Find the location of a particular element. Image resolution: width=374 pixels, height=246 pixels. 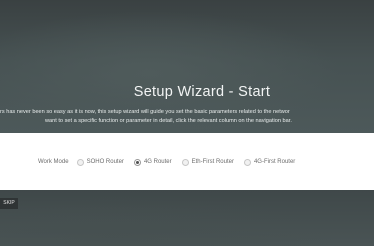

work-mode-option-soho-router: SOHO Router is located at coordinates (100, 162).